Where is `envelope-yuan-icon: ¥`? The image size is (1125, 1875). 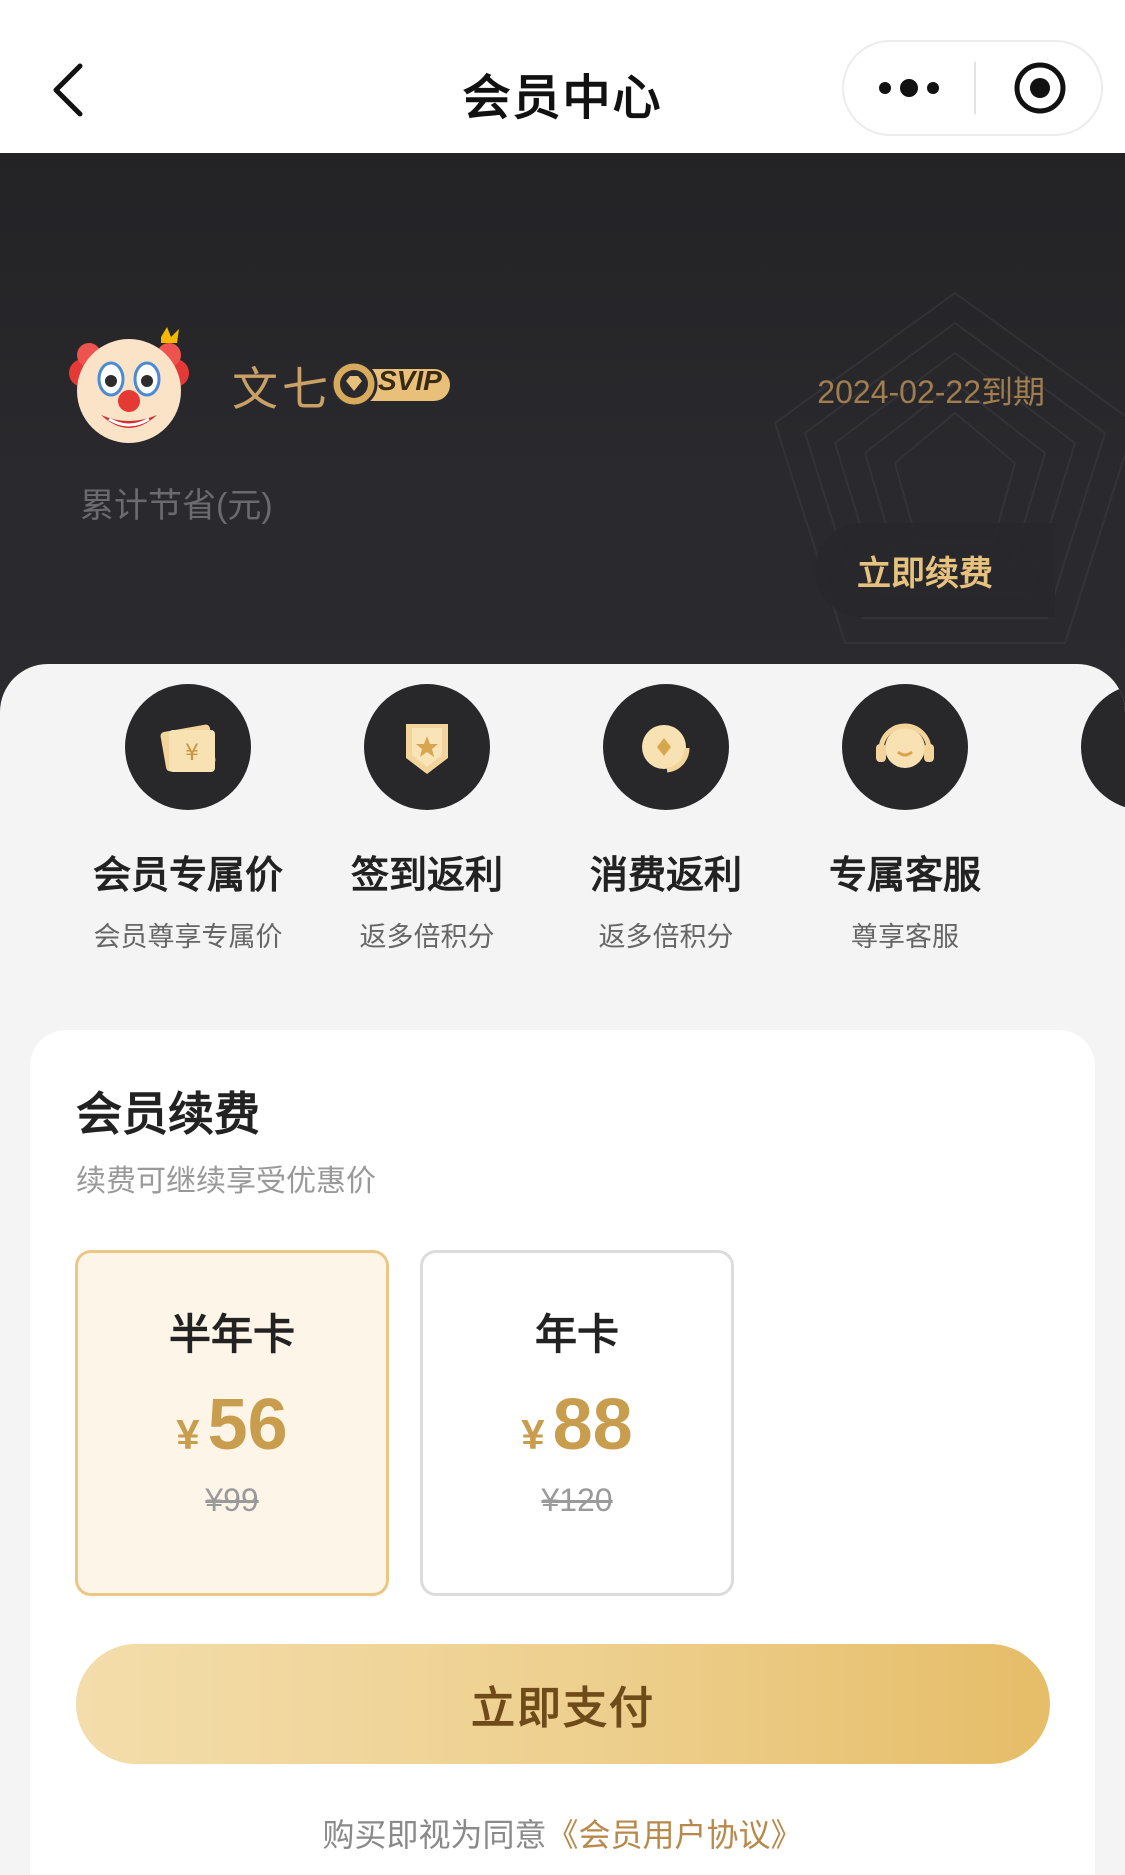
envelope-yuan-icon: ¥ is located at coordinates (188, 747).